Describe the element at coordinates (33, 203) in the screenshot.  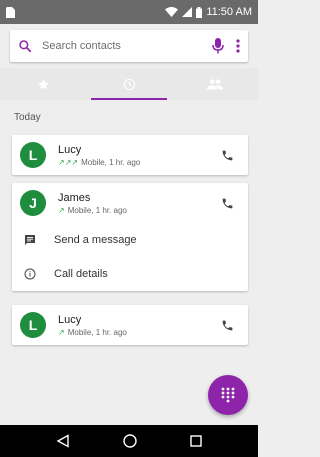
I see `avatar: J` at that location.